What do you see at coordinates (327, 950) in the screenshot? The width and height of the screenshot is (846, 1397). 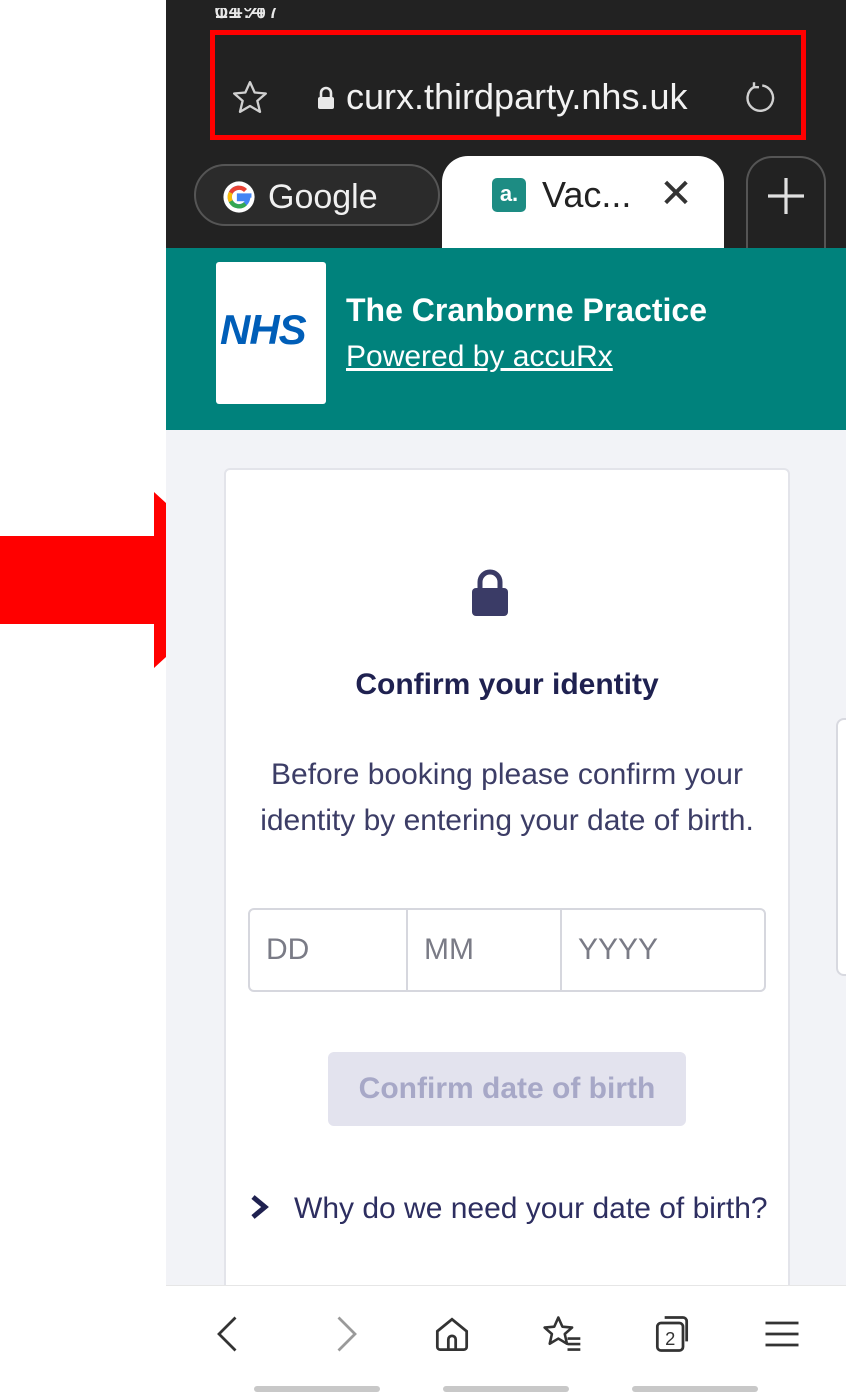 I see `dob-day-input` at bounding box center [327, 950].